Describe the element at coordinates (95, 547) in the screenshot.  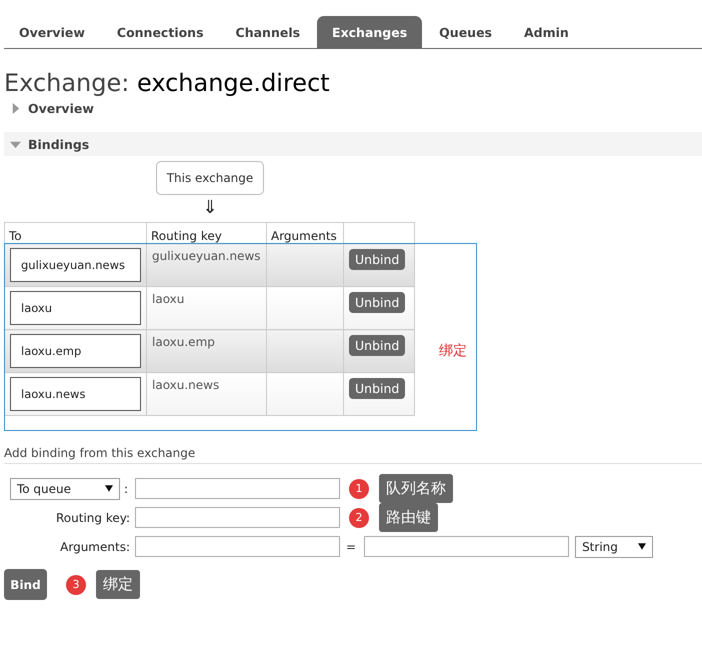
I see `field-label: Arguments:` at that location.